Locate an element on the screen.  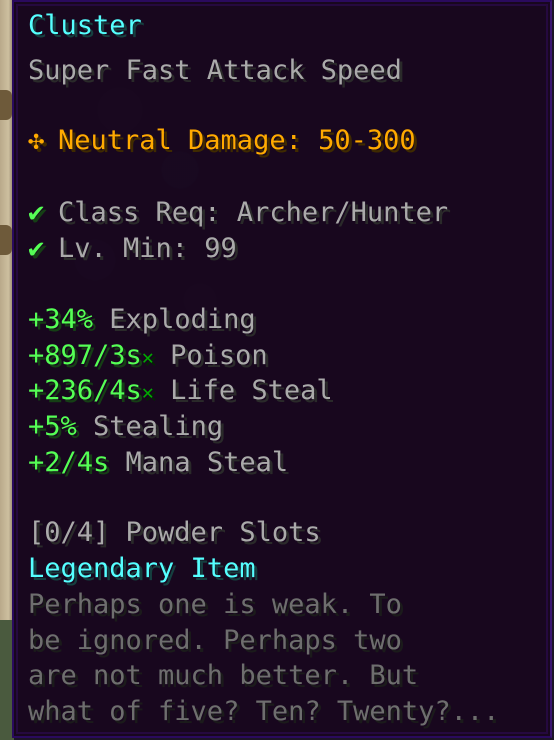
requirement-text: Lv. Min: 99 is located at coordinates (147, 248).